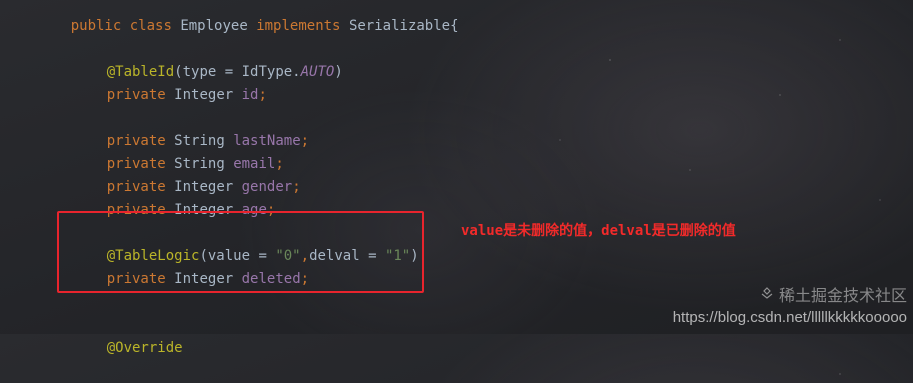 Image resolution: width=913 pixels, height=383 pixels. I want to click on paren-close: ), so click(338, 72).